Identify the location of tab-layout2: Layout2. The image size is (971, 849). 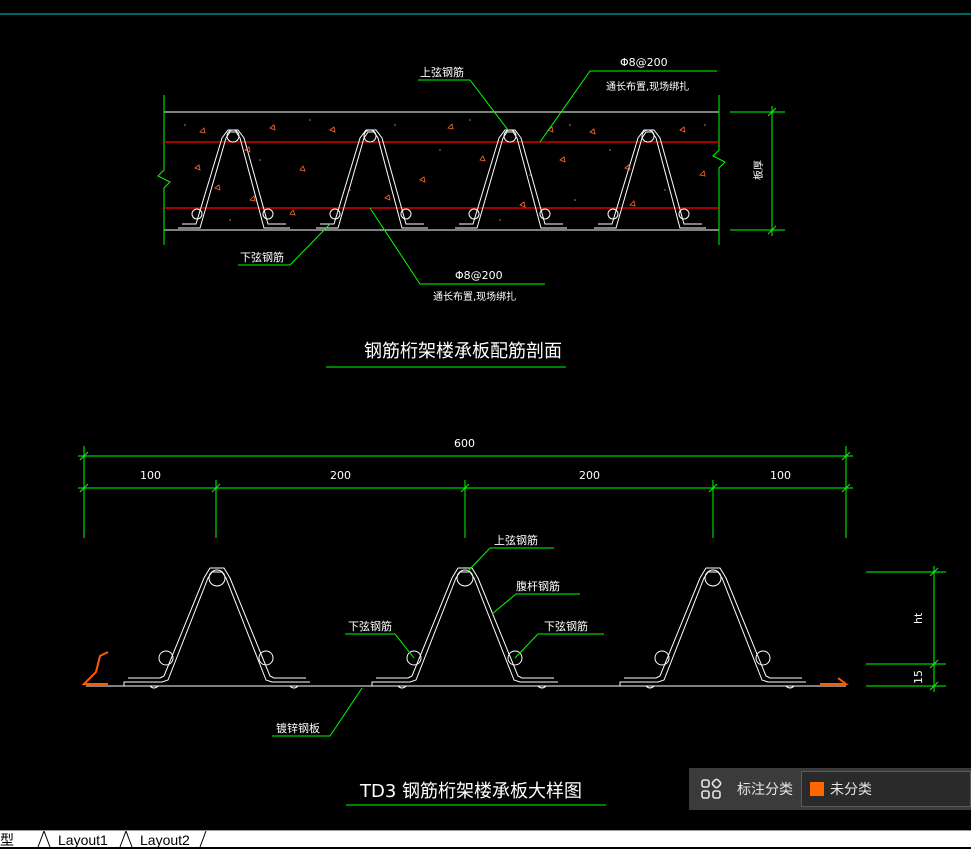
(165, 839).